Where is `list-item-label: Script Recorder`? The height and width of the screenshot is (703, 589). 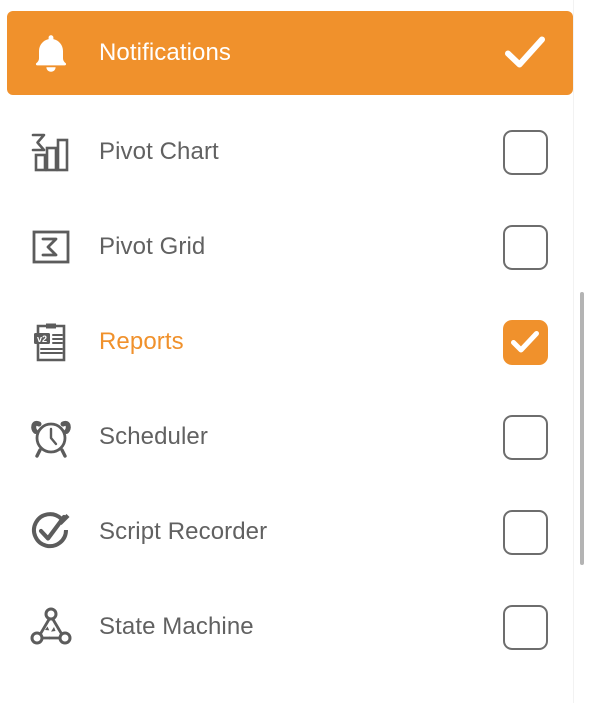 list-item-label: Script Recorder is located at coordinates (183, 531).